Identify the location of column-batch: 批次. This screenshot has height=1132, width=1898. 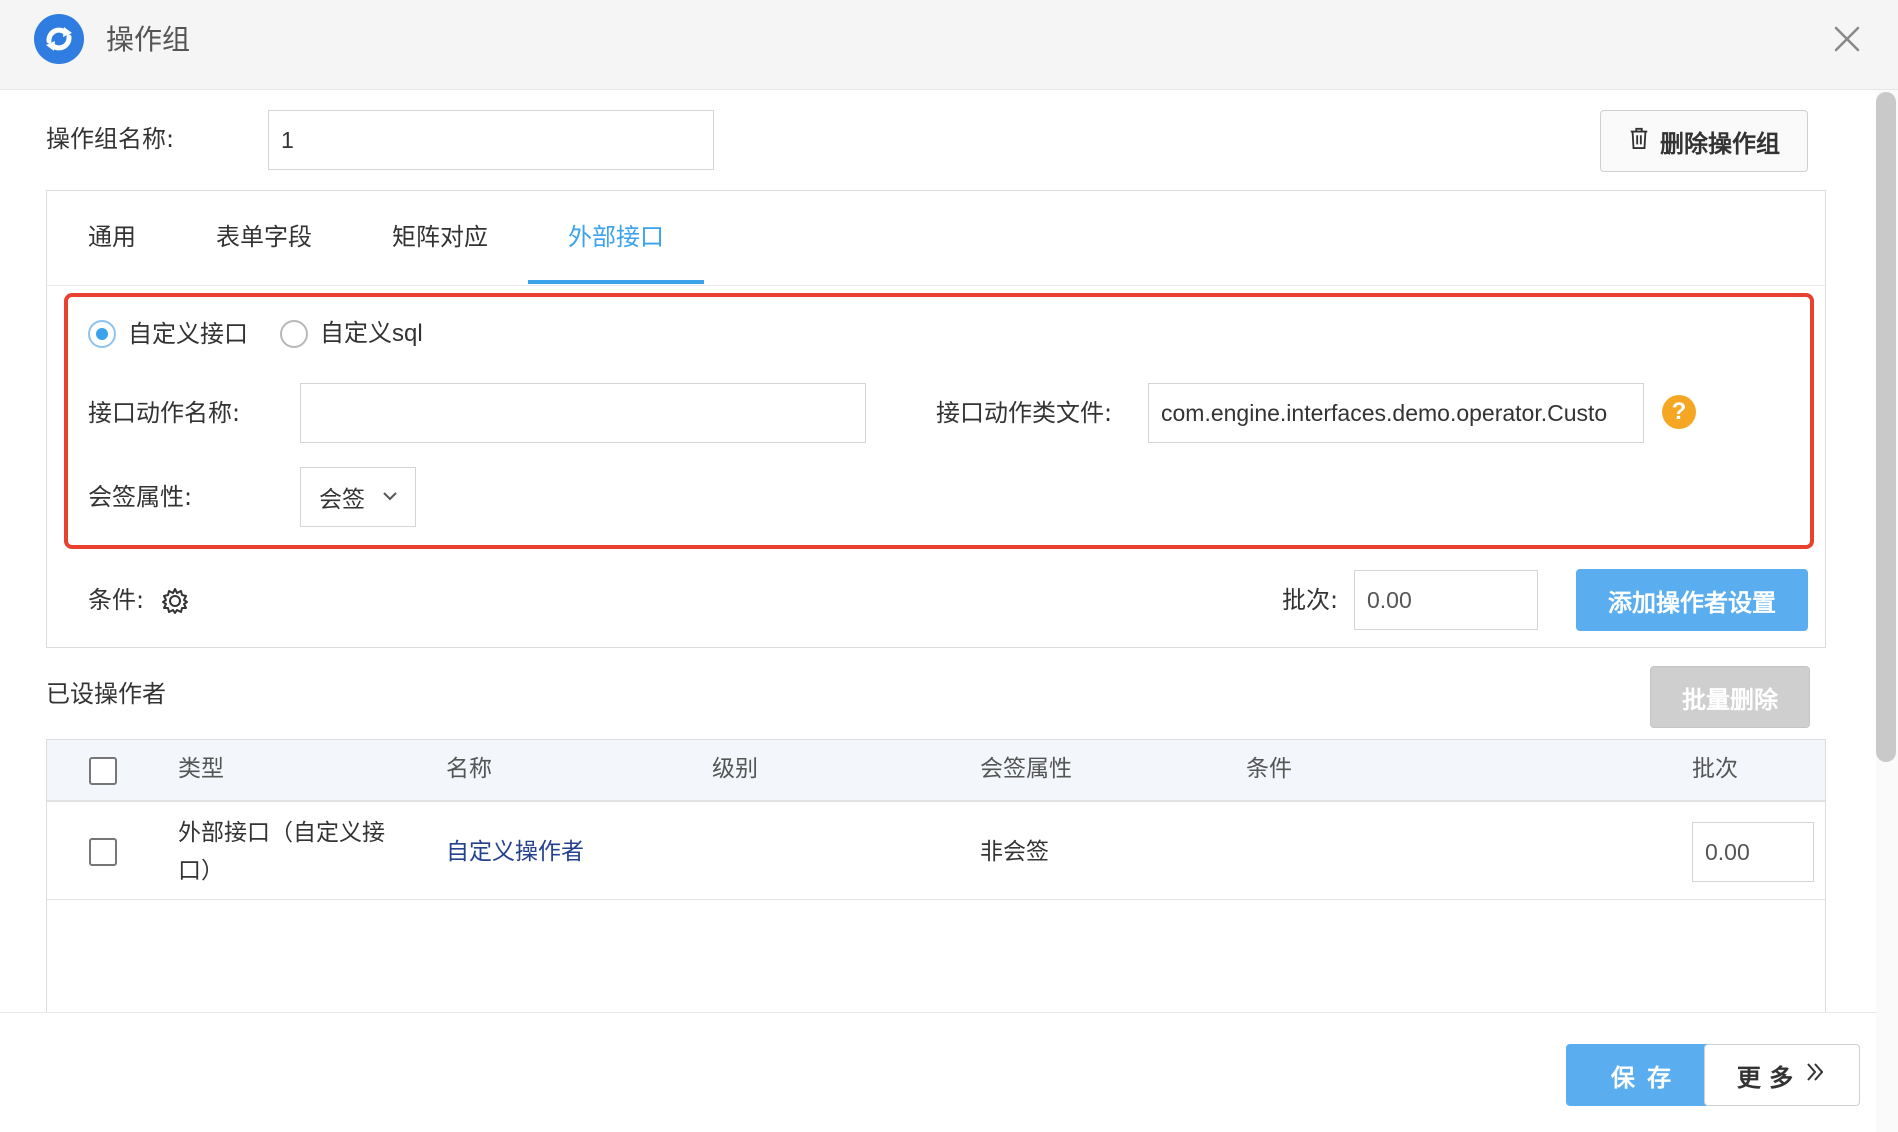
(1715, 769).